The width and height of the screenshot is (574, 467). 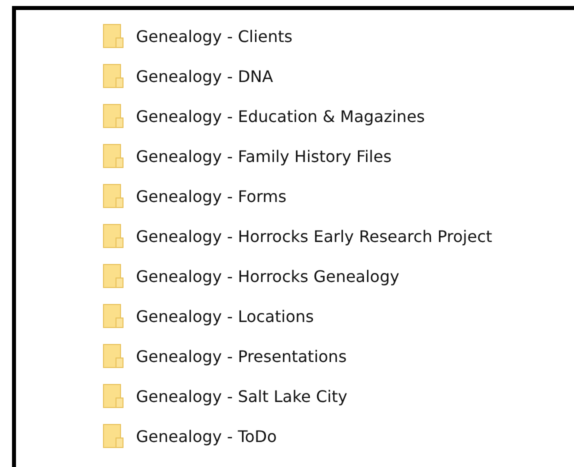 I want to click on folder-name: Genealogy - Locations, so click(x=225, y=316).